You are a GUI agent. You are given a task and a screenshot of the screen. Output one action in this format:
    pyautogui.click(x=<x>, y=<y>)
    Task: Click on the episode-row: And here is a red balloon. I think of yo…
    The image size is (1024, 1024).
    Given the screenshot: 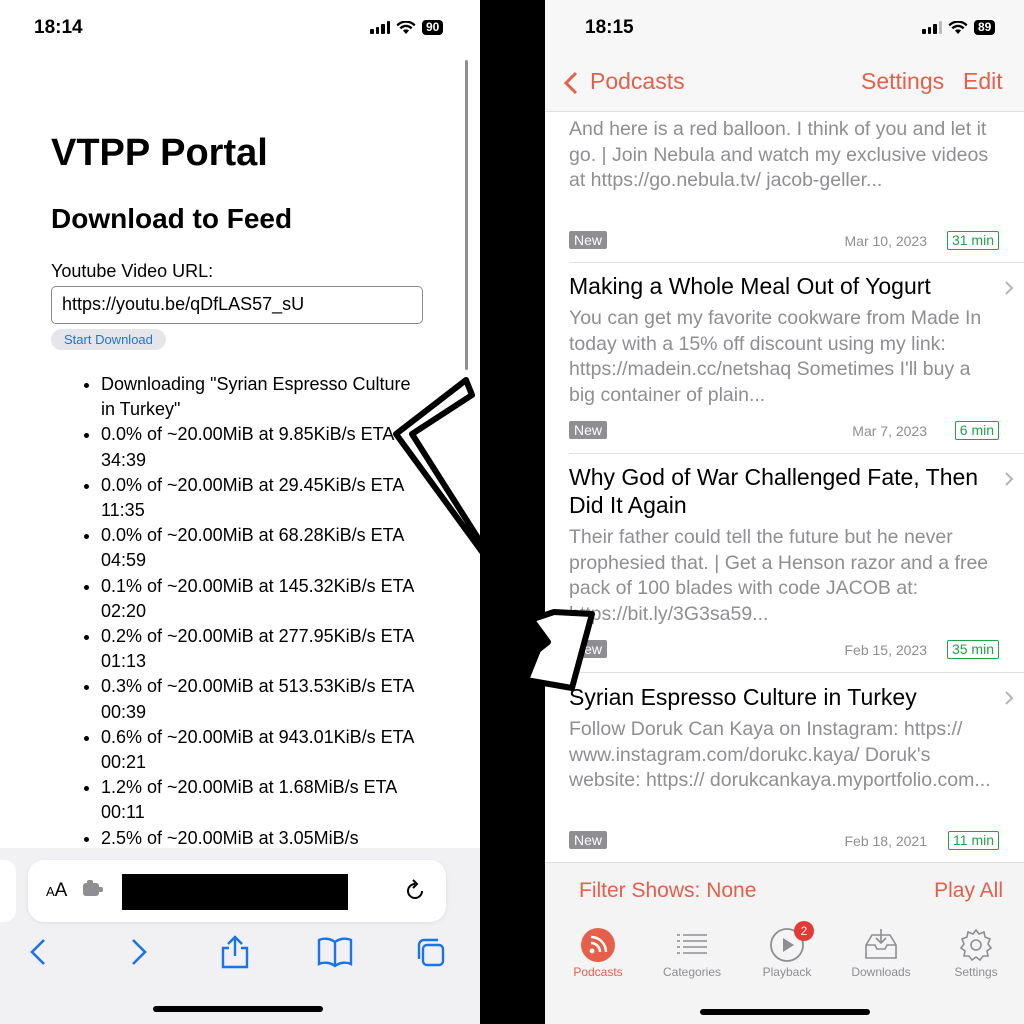 What is the action you would take?
    pyautogui.click(x=789, y=183)
    